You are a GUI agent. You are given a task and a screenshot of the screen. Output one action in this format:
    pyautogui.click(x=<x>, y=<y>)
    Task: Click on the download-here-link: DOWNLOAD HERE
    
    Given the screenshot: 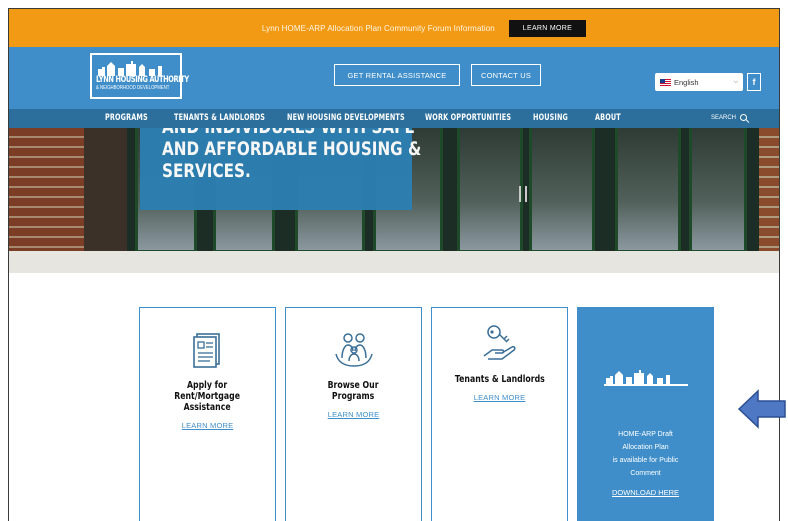 What is the action you would take?
    pyautogui.click(x=645, y=492)
    